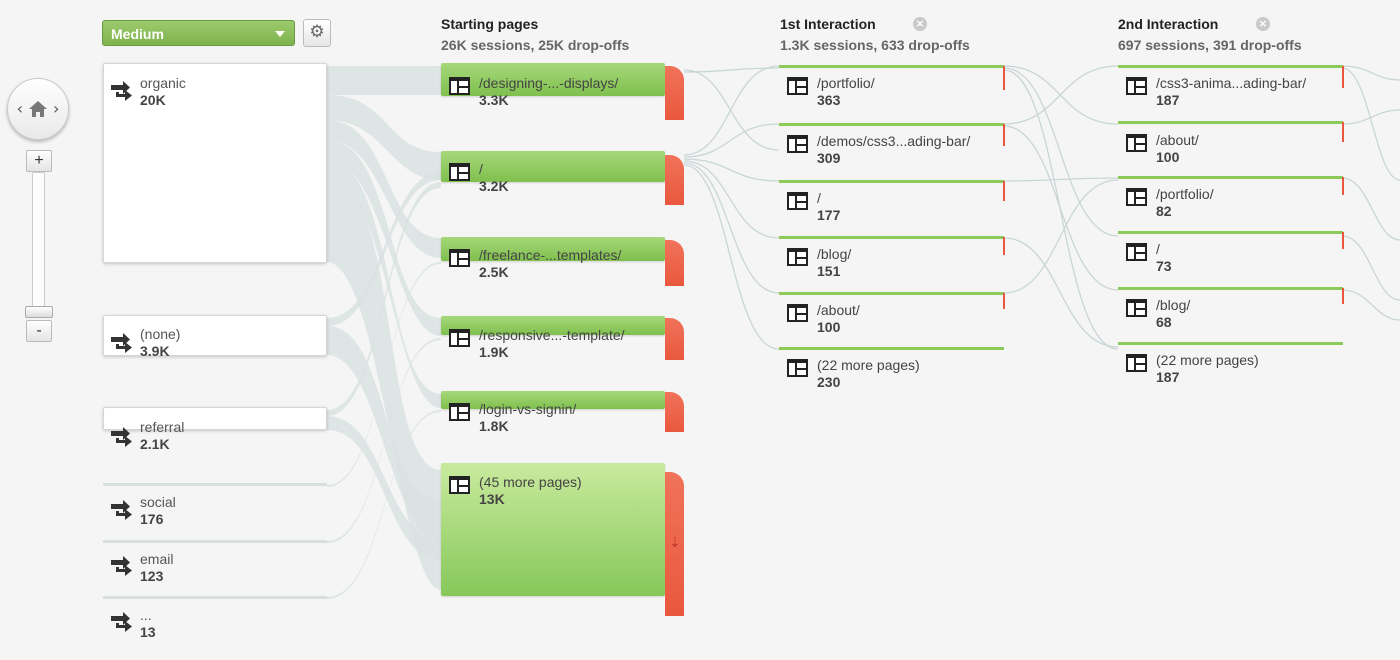 The width and height of the screenshot is (1400, 660). What do you see at coordinates (317, 33) in the screenshot?
I see `settings-button: ⚙` at bounding box center [317, 33].